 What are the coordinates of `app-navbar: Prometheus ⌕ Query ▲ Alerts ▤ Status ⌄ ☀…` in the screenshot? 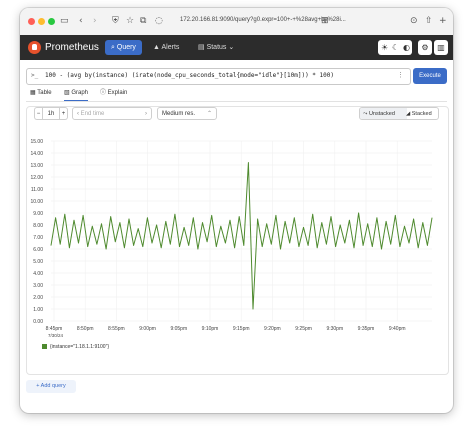 It's located at (236, 47).